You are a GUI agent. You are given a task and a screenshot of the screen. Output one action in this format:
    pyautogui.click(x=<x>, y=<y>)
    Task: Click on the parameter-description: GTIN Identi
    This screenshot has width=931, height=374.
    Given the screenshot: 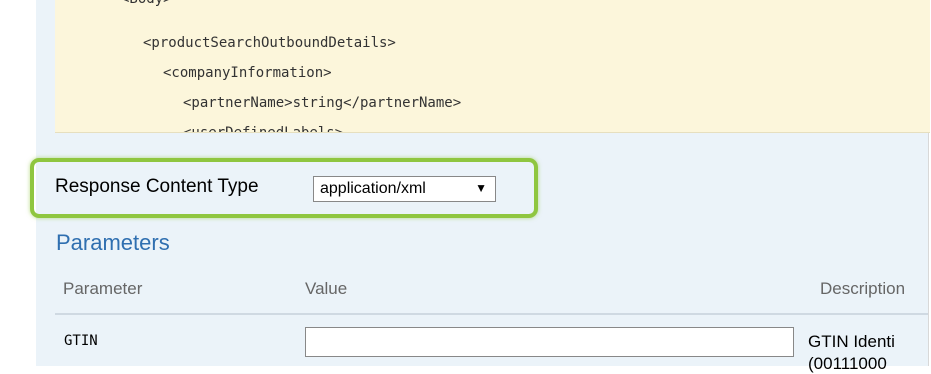 What is the action you would take?
    pyautogui.click(x=851, y=341)
    